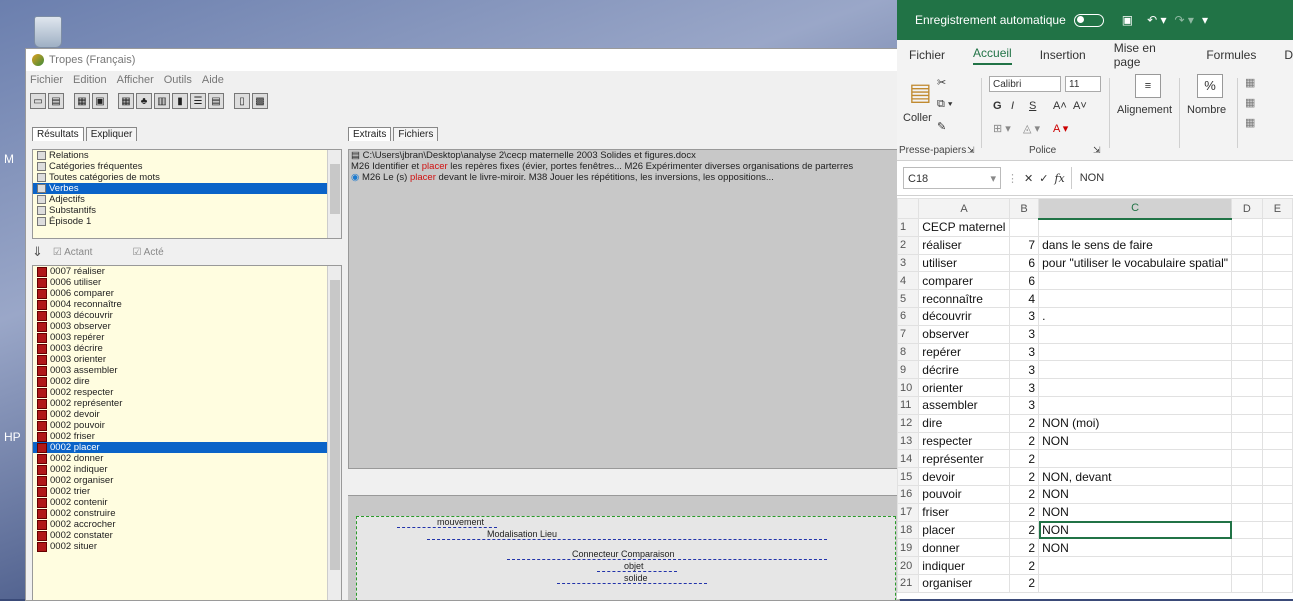 The image size is (1293, 601). I want to click on bold-button: G, so click(997, 106).